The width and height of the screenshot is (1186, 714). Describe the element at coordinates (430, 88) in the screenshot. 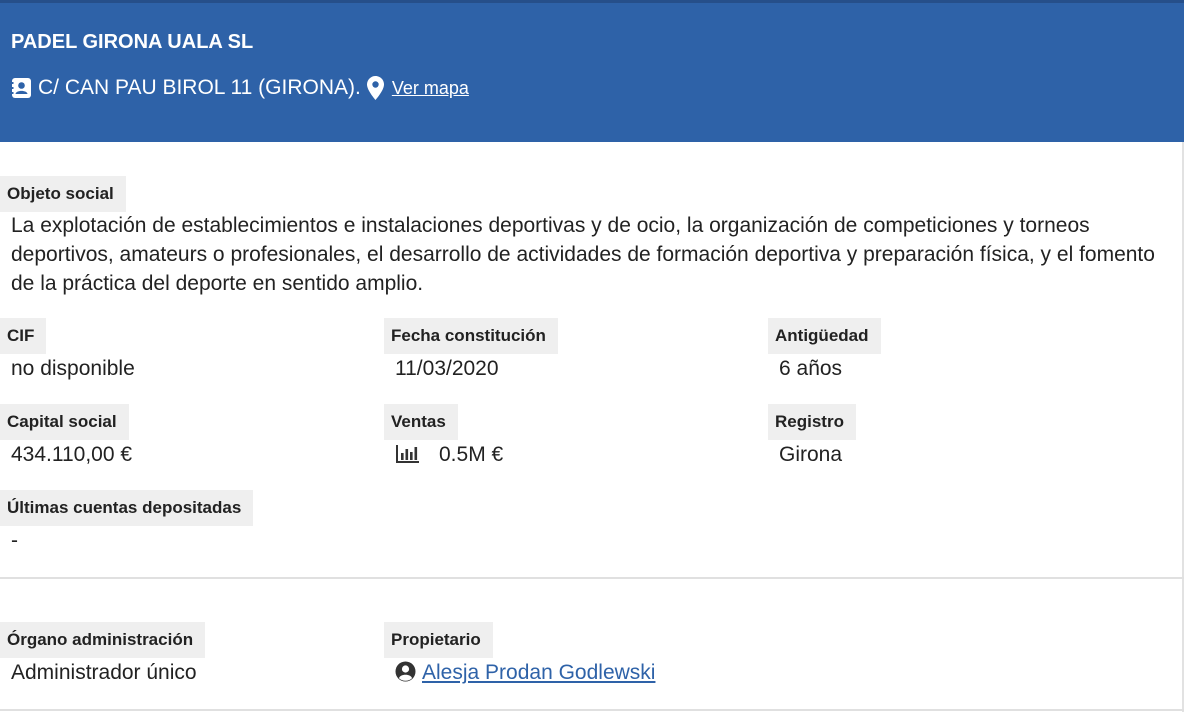

I see `view-map-link: Ver mapa` at that location.